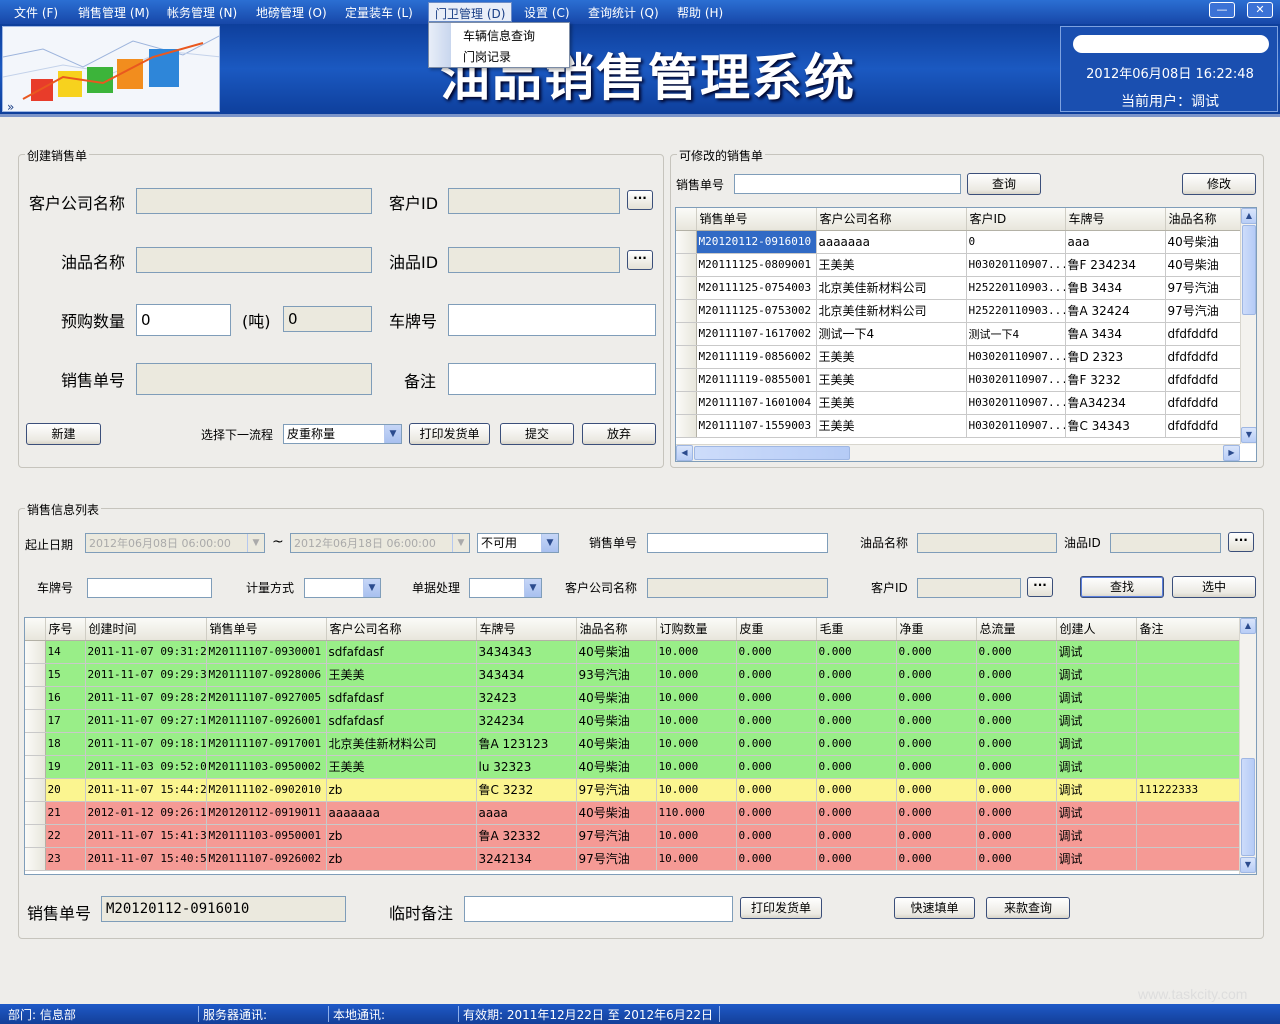 This screenshot has height=1024, width=1280. Describe the element at coordinates (379, 12) in the screenshot. I see `menu-loading: 定量装车 (L)` at that location.